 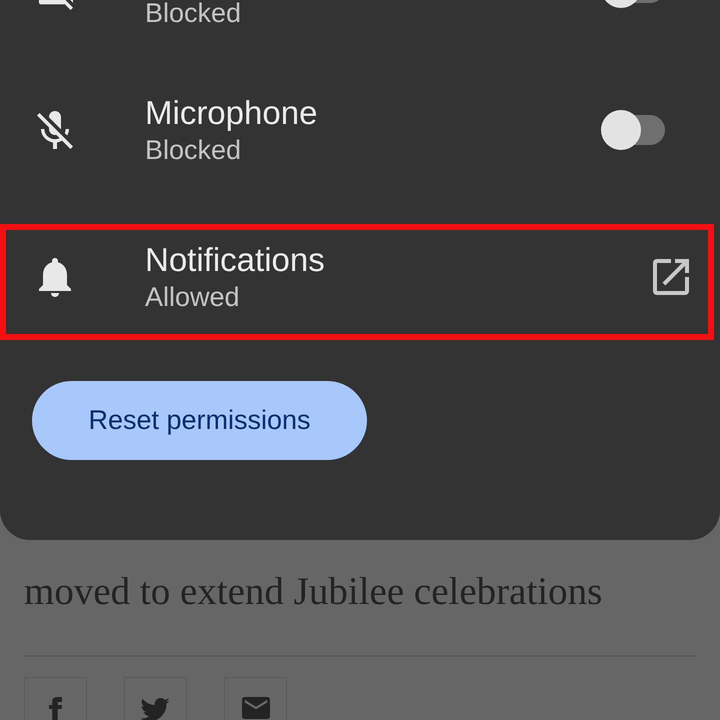 What do you see at coordinates (231, 113) in the screenshot?
I see `permission-title: Microphone` at bounding box center [231, 113].